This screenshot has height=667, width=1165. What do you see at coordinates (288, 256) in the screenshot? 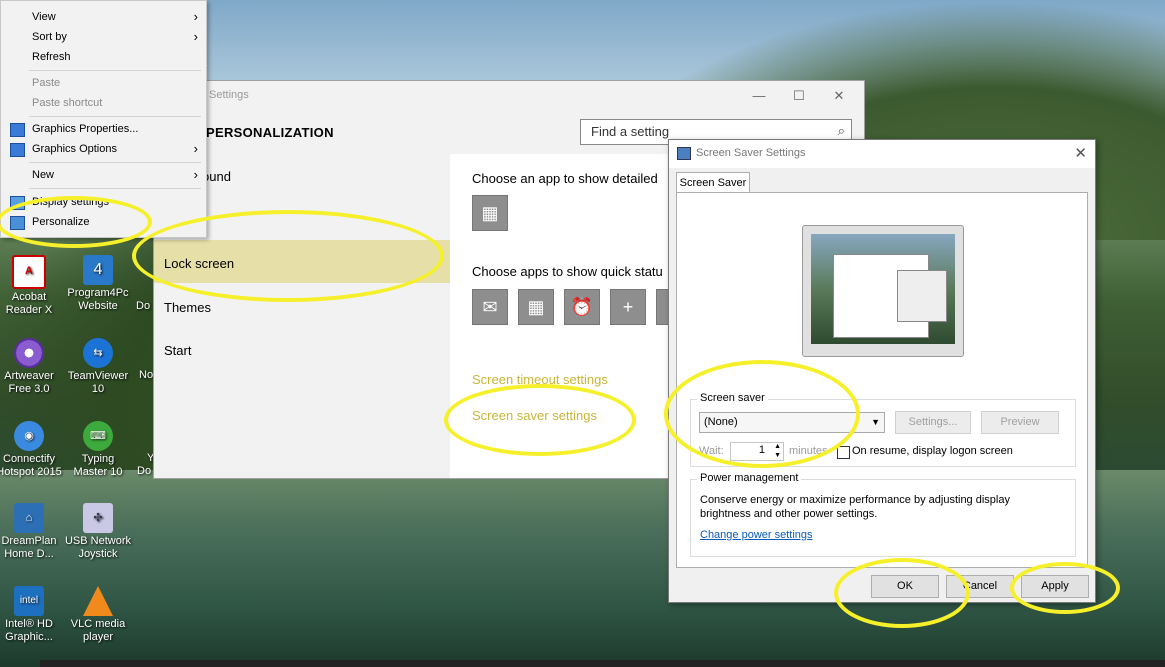
I see `highlight-lock-screen` at bounding box center [288, 256].